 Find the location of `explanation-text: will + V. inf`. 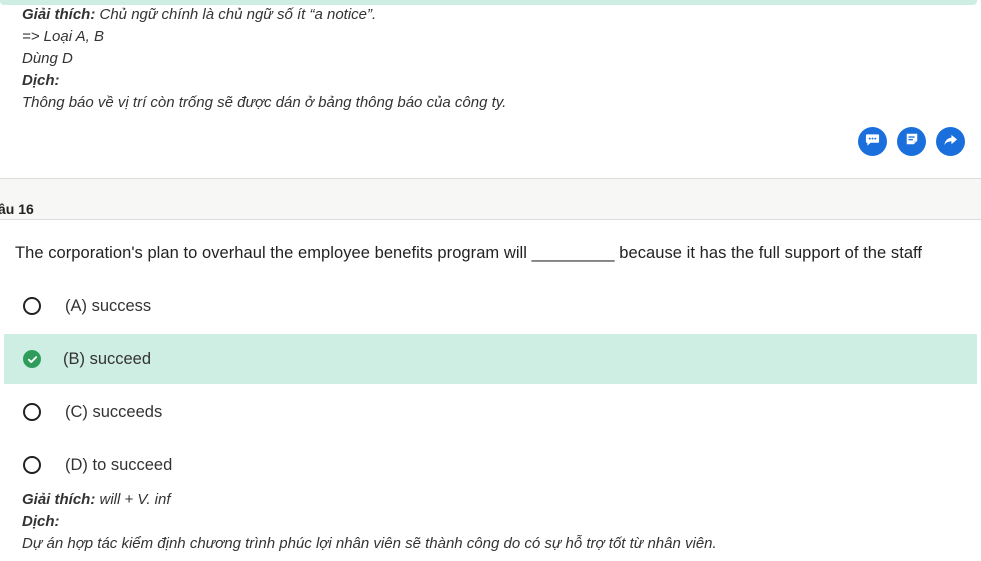

explanation-text: will + V. inf is located at coordinates (133, 499).